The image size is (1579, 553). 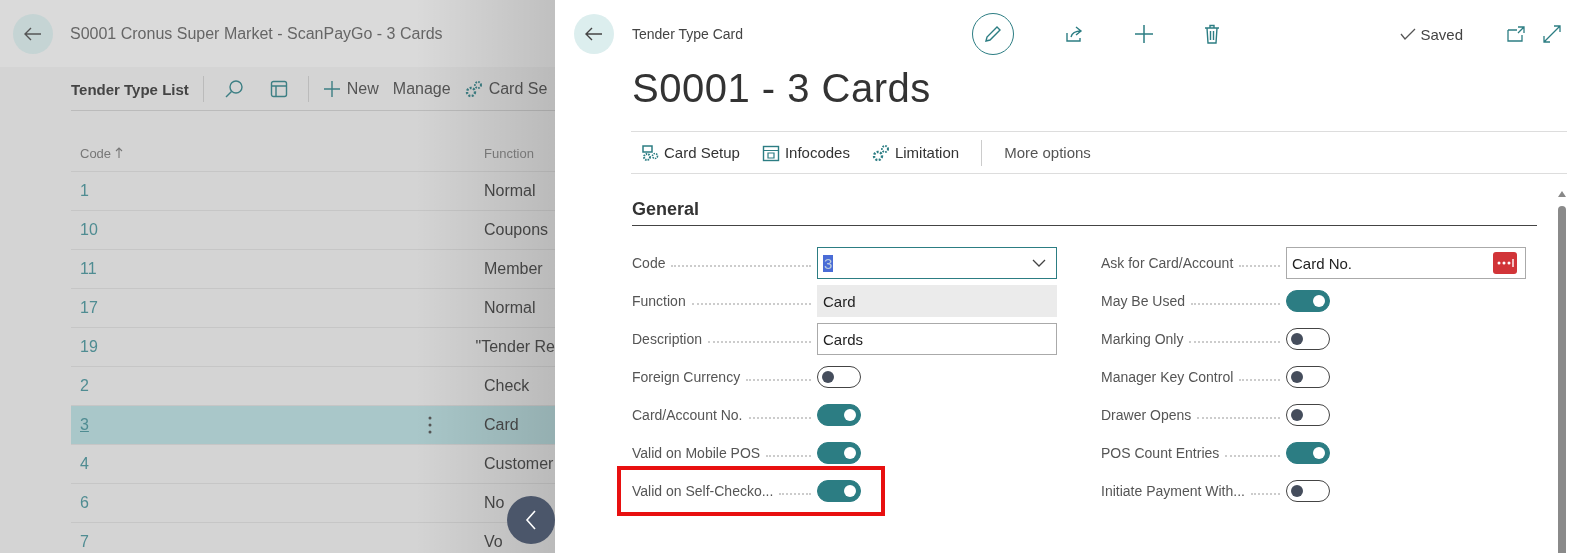 What do you see at coordinates (507, 386) in the screenshot?
I see `table-cell: Check` at bounding box center [507, 386].